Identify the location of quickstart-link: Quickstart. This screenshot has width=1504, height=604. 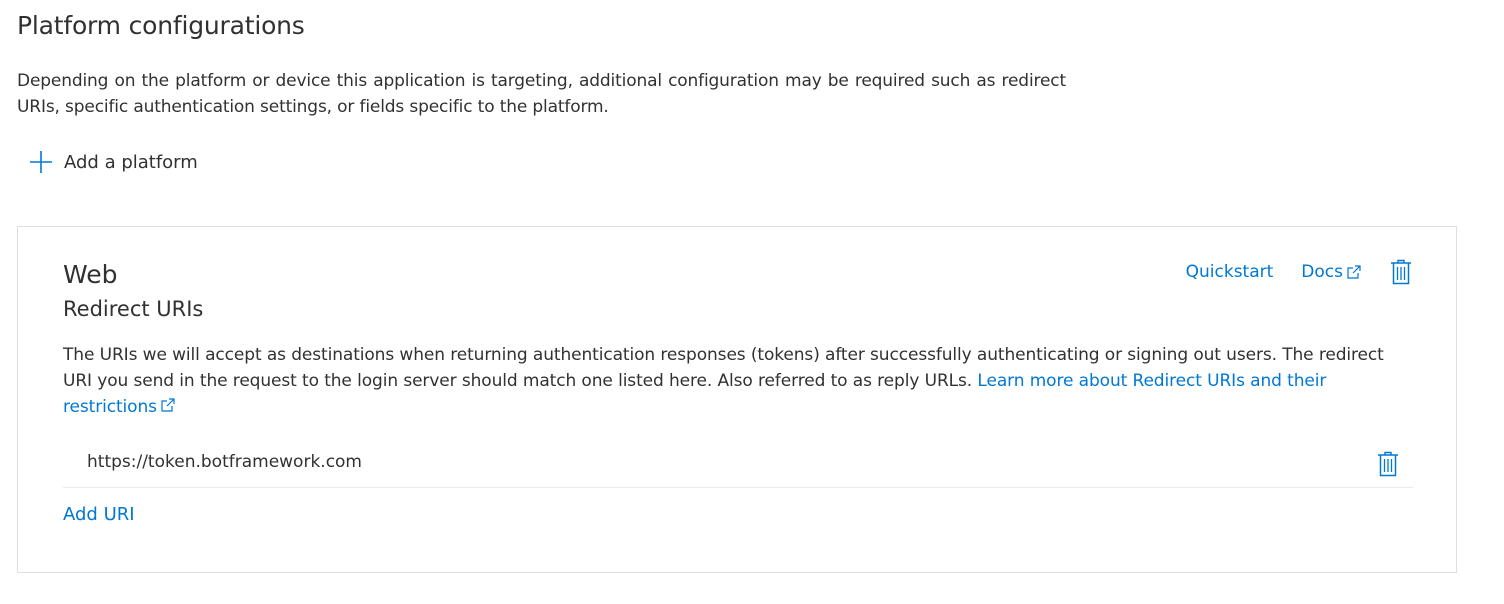
(1230, 272).